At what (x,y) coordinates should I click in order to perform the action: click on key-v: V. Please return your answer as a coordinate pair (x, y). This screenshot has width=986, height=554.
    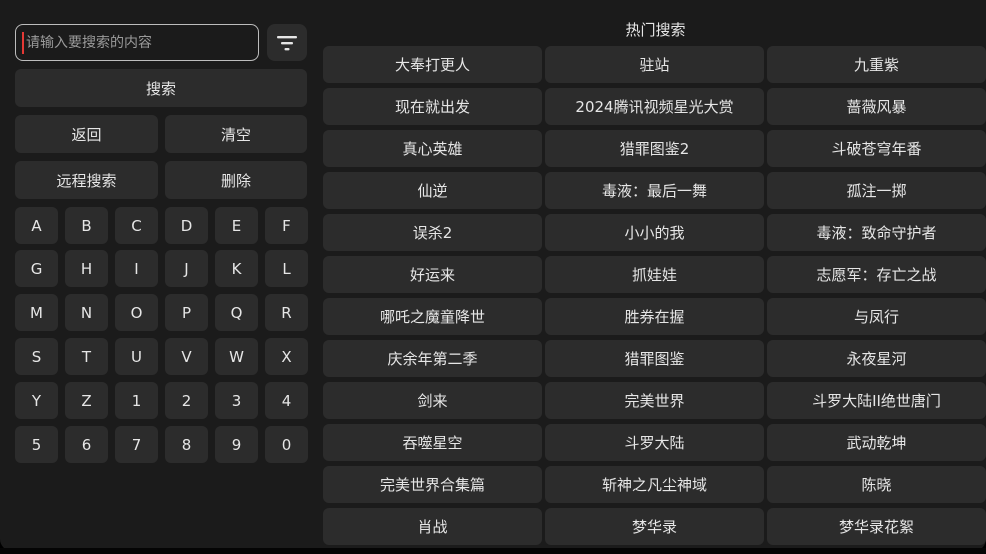
    Looking at the image, I should click on (186, 356).